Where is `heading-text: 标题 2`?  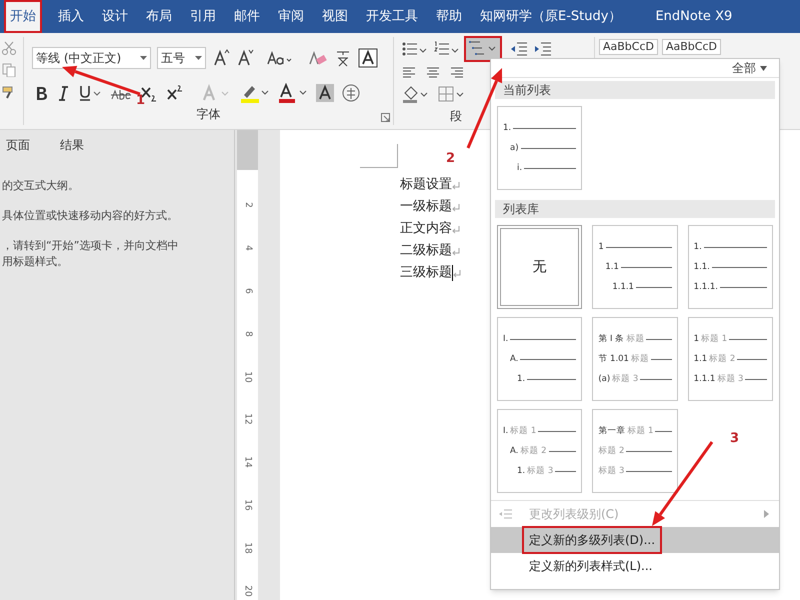
heading-text: 标题 2 is located at coordinates (533, 451).